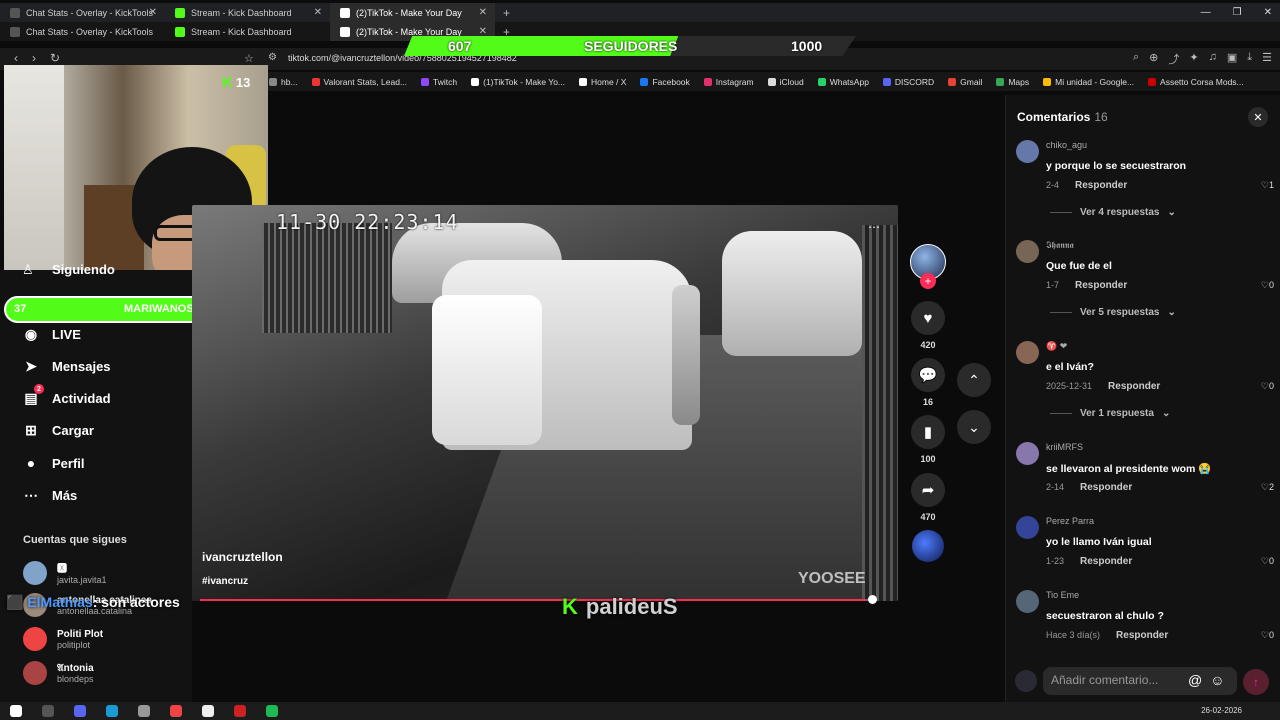 The width and height of the screenshot is (1280, 720). What do you see at coordinates (602, 82) in the screenshot?
I see `bookmark-item: Home / X` at bounding box center [602, 82].